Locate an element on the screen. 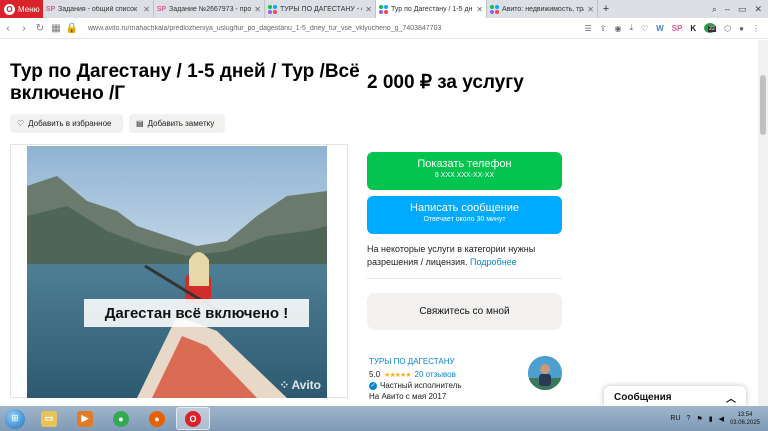 The height and width of the screenshot is (431, 768). write-message-label: Написать сообщение is located at coordinates (464, 208).